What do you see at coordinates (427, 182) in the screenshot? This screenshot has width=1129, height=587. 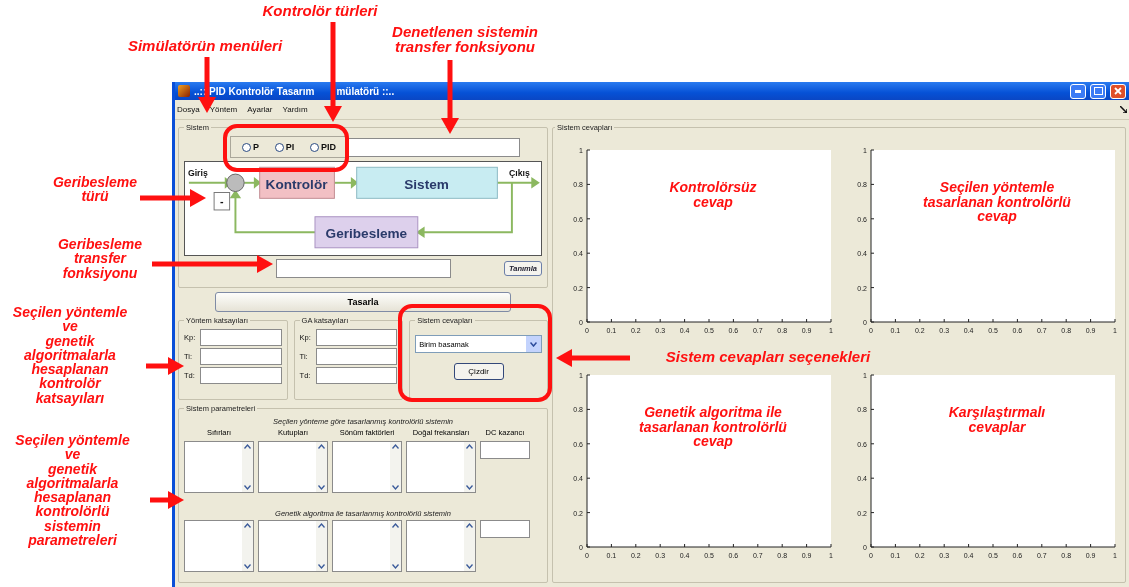 I see `system-block: Sistem` at bounding box center [427, 182].